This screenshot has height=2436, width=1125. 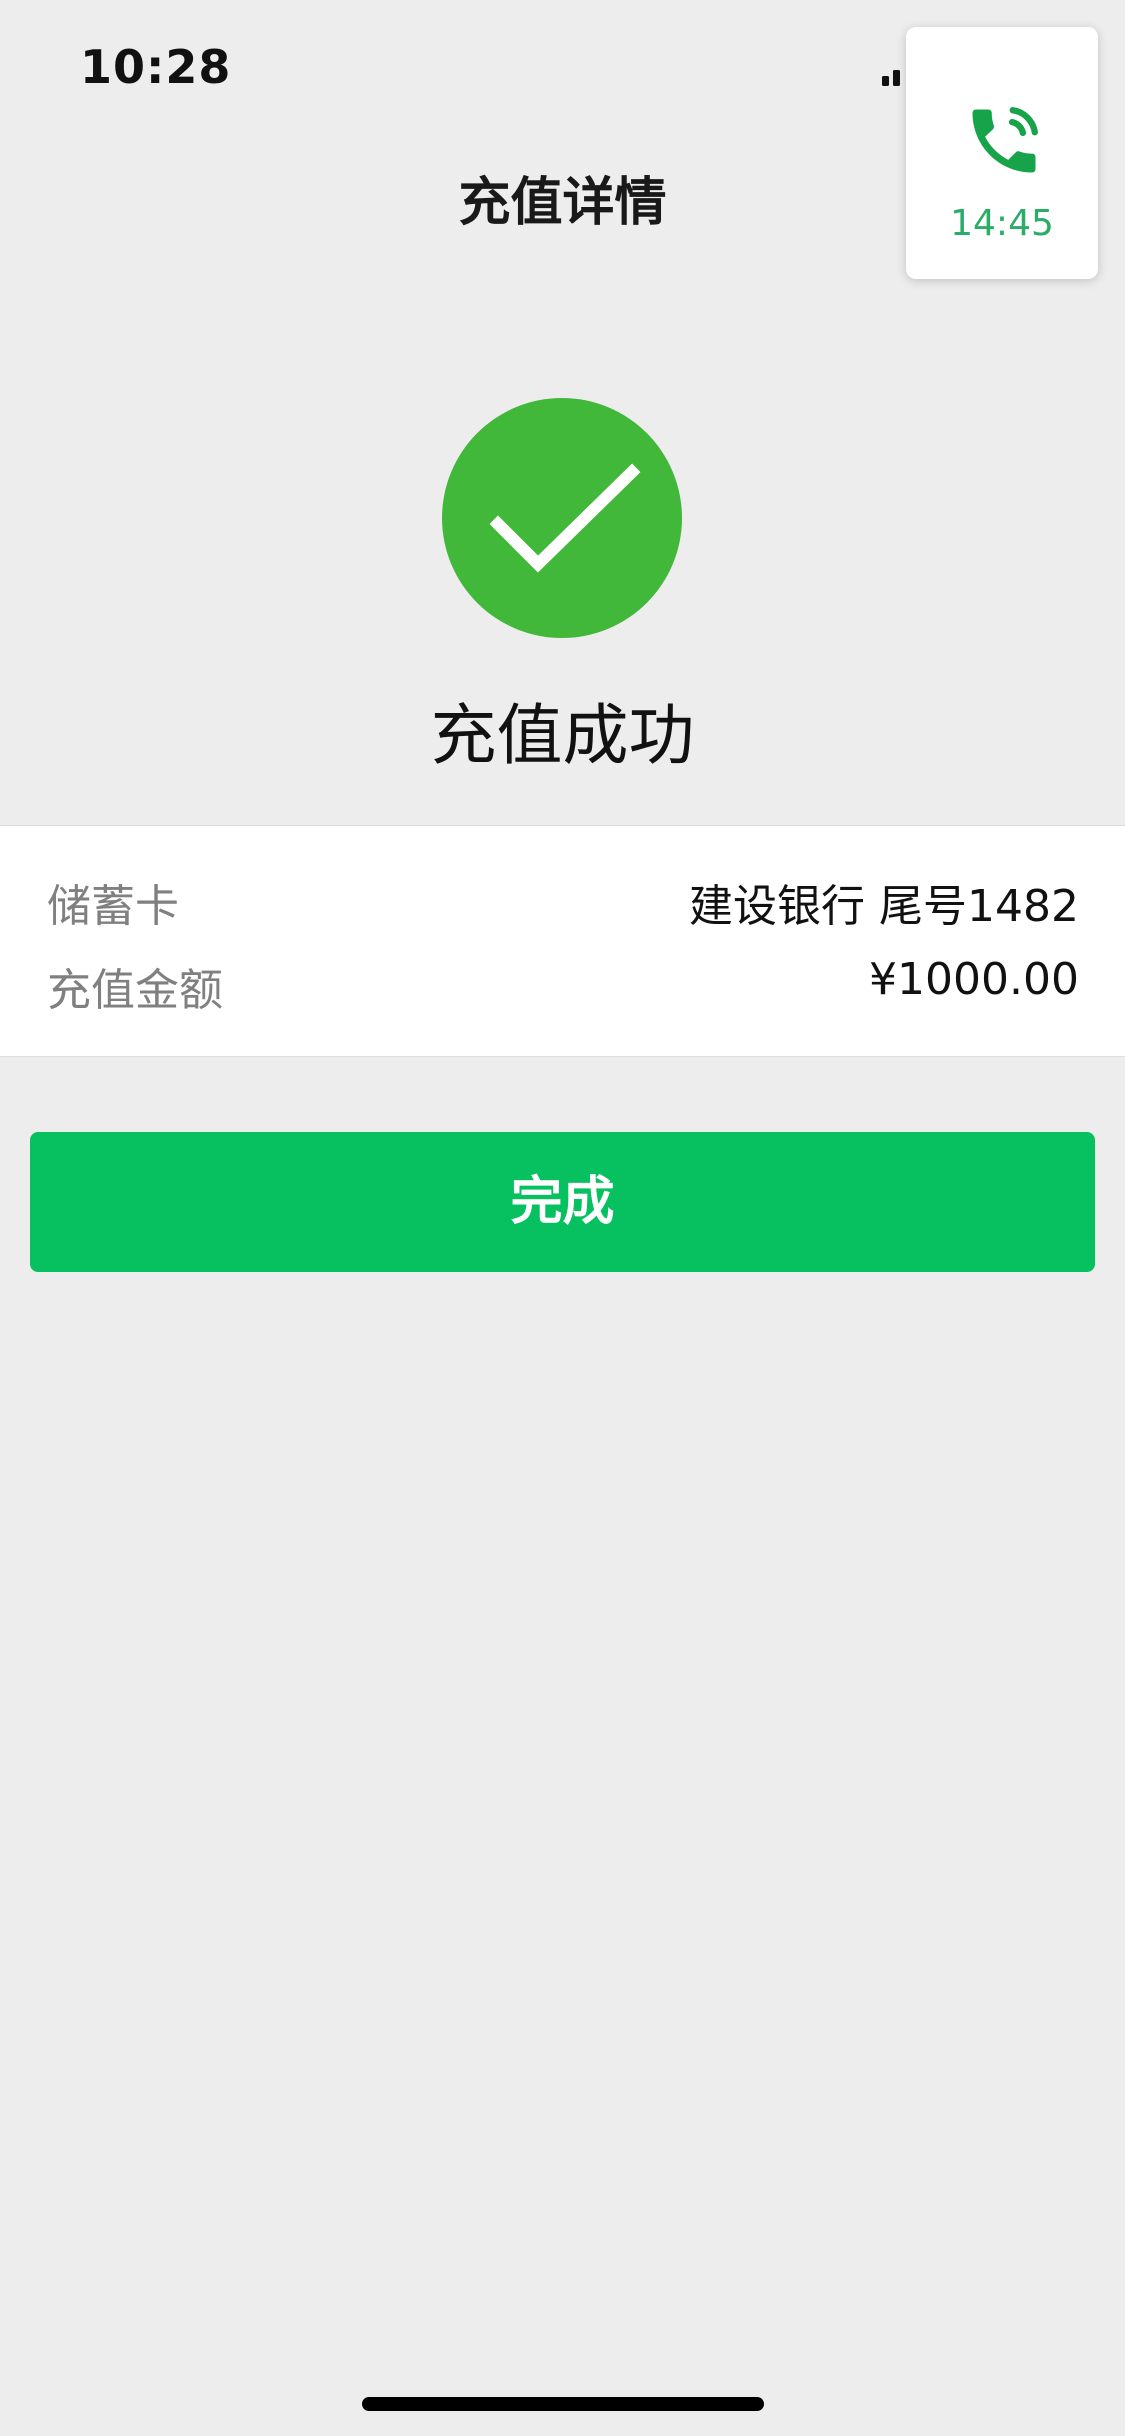 What do you see at coordinates (562, 735) in the screenshot?
I see `result-title: 充值成功` at bounding box center [562, 735].